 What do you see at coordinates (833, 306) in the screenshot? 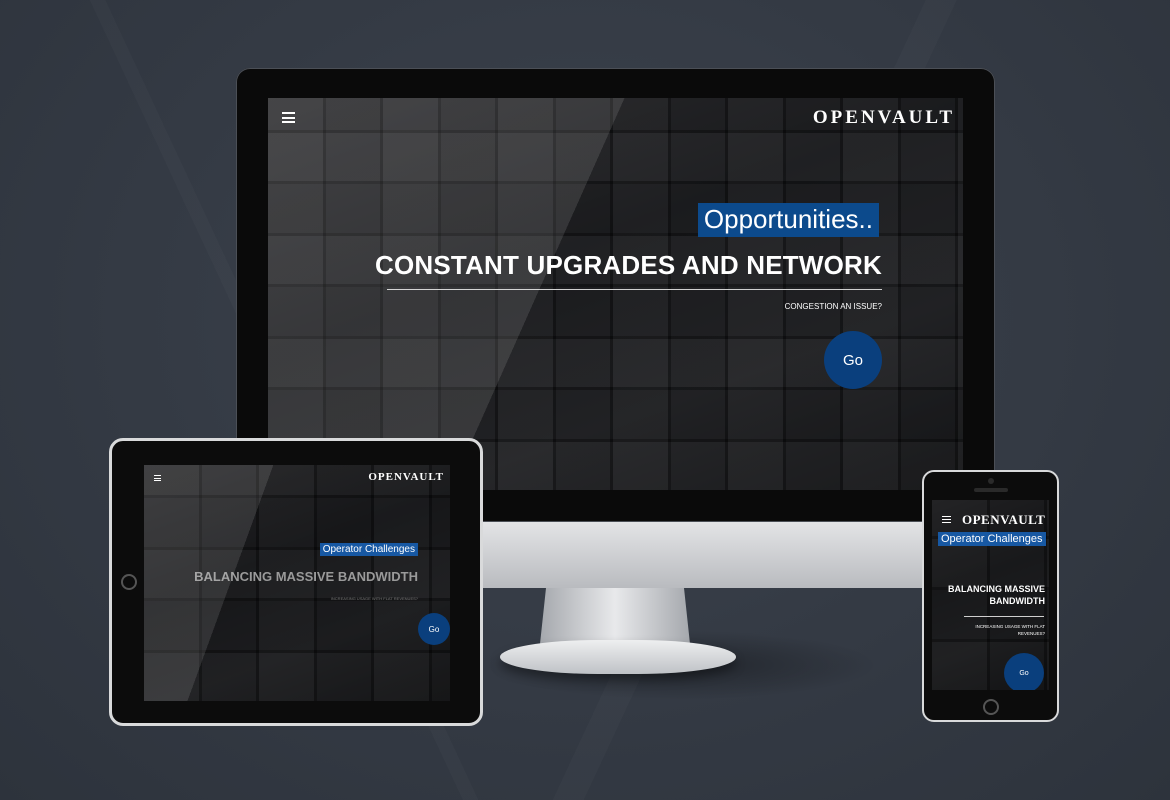
I see `hero-subtext: CONGESTION AN ISSUE?` at bounding box center [833, 306].